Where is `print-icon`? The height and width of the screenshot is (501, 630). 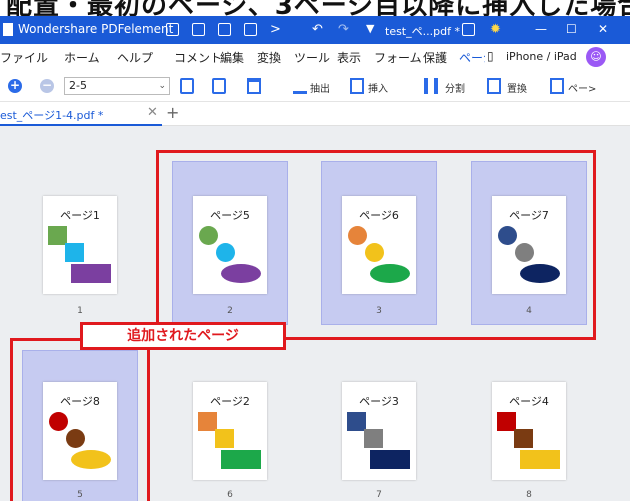 print-icon is located at coordinates (250, 29).